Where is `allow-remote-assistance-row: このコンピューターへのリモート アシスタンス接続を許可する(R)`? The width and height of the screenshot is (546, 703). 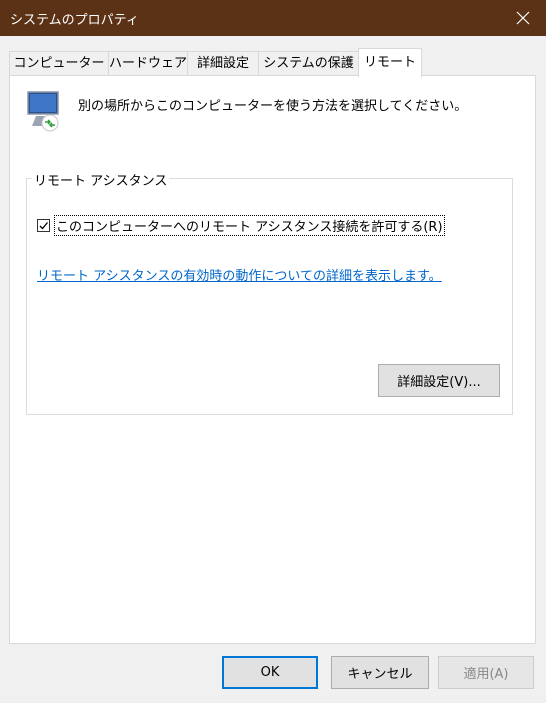
allow-remote-assistance-row: このコンピューターへのリモート アシスタンス接続を許可する(R) is located at coordinates (241, 225).